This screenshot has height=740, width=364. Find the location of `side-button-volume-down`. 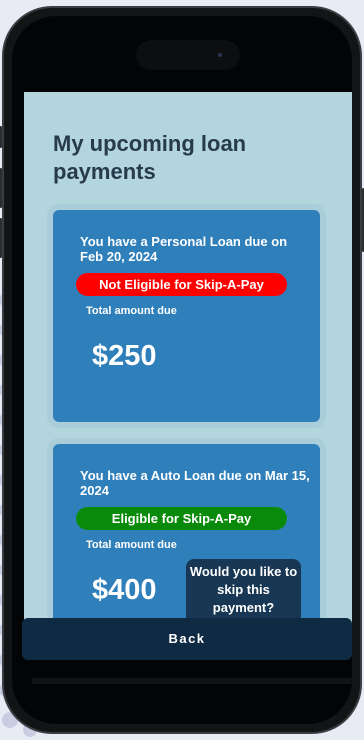

side-button-volume-down is located at coordinates (1, 238).